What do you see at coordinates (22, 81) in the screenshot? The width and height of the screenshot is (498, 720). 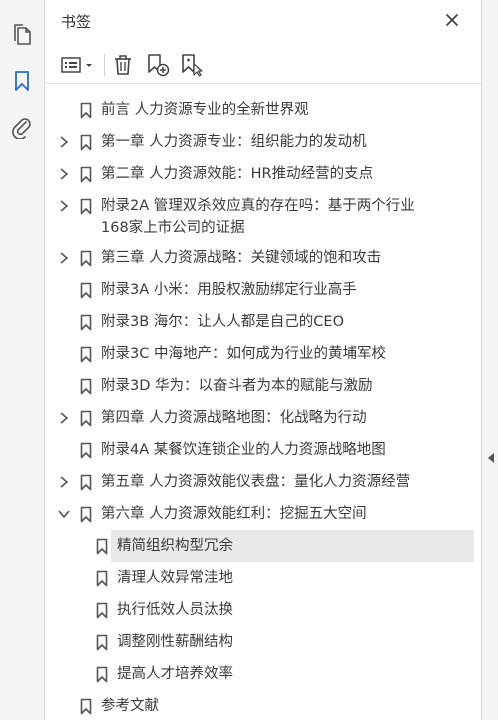 I see `bookmark-icon` at bounding box center [22, 81].